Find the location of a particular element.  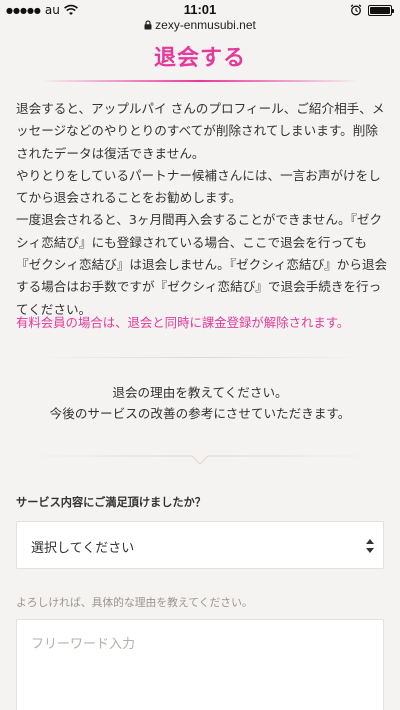

title-underline is located at coordinates (200, 81).